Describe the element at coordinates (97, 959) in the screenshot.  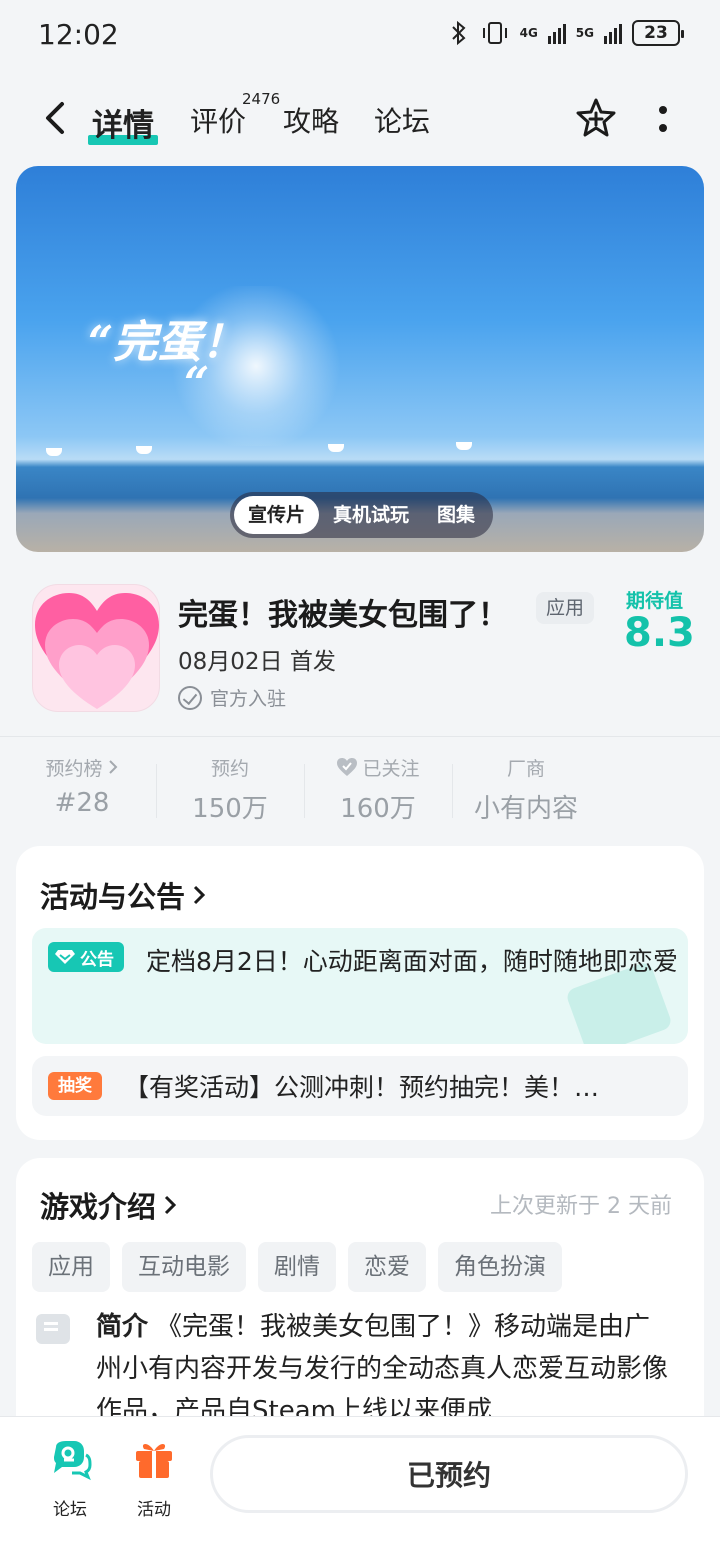
I see `announcement-tag-label: 公告` at that location.